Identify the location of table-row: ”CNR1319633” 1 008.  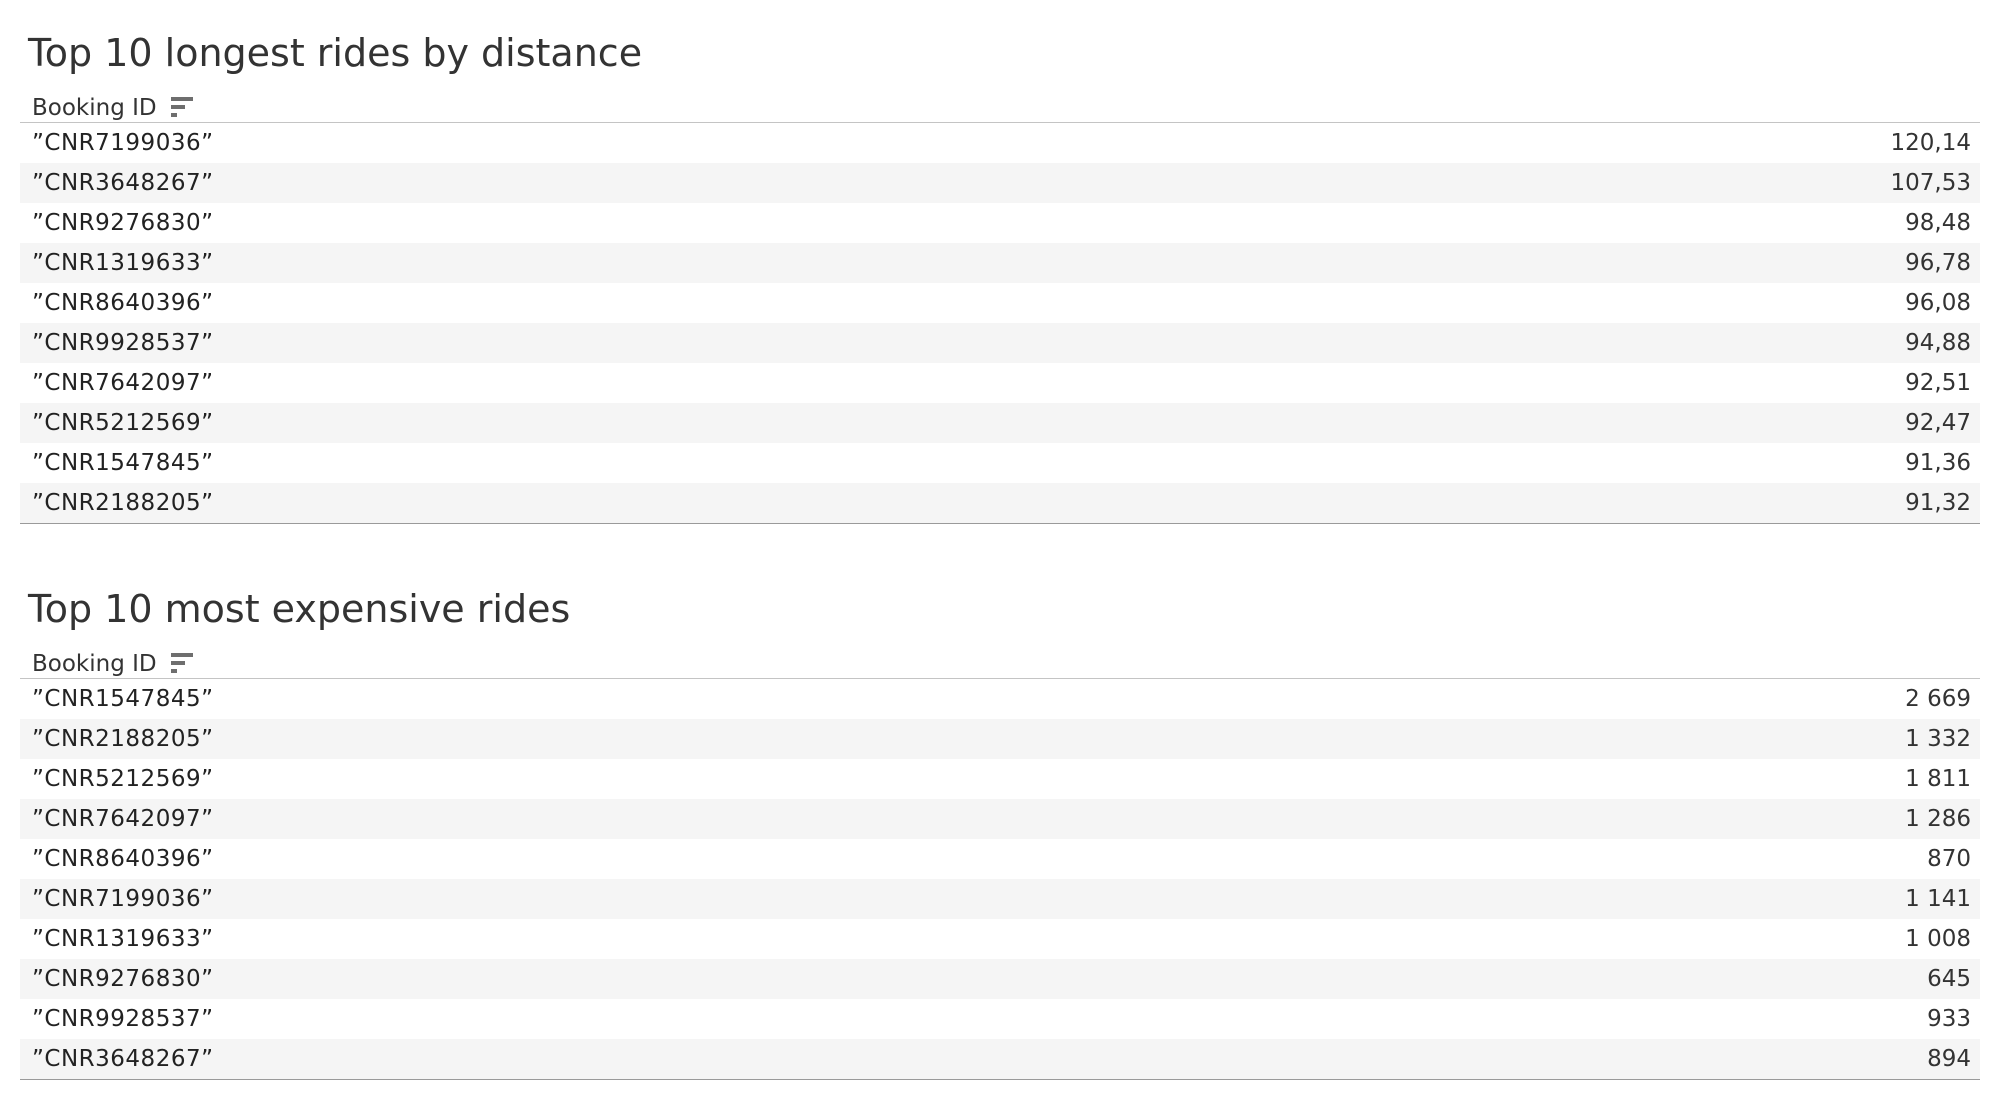
(1000, 939).